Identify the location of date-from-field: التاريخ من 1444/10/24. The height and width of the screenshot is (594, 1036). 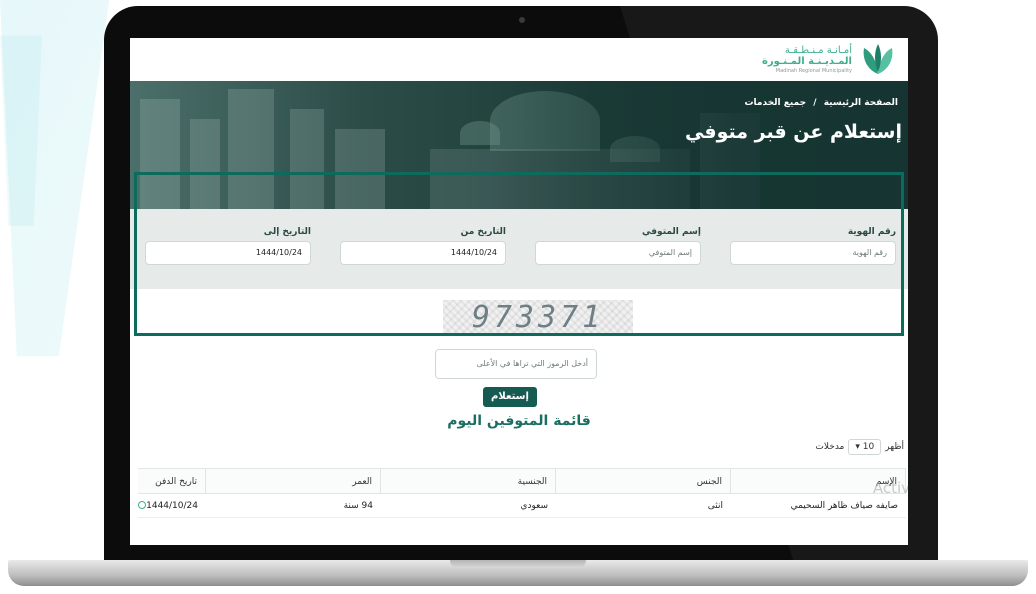
(424, 246).